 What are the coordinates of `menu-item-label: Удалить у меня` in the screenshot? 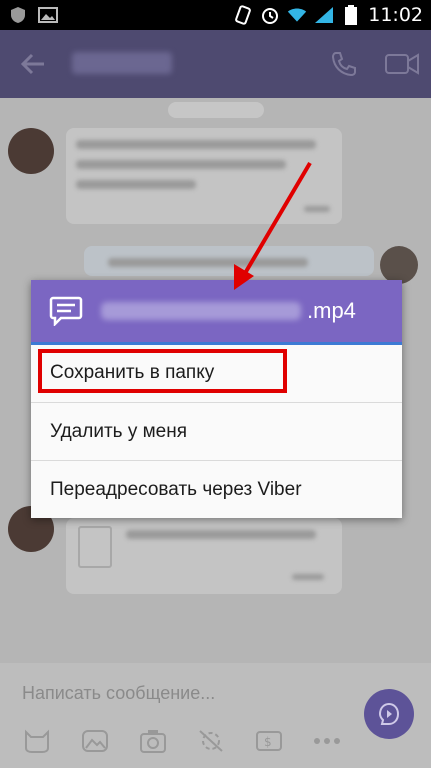 It's located at (119, 431).